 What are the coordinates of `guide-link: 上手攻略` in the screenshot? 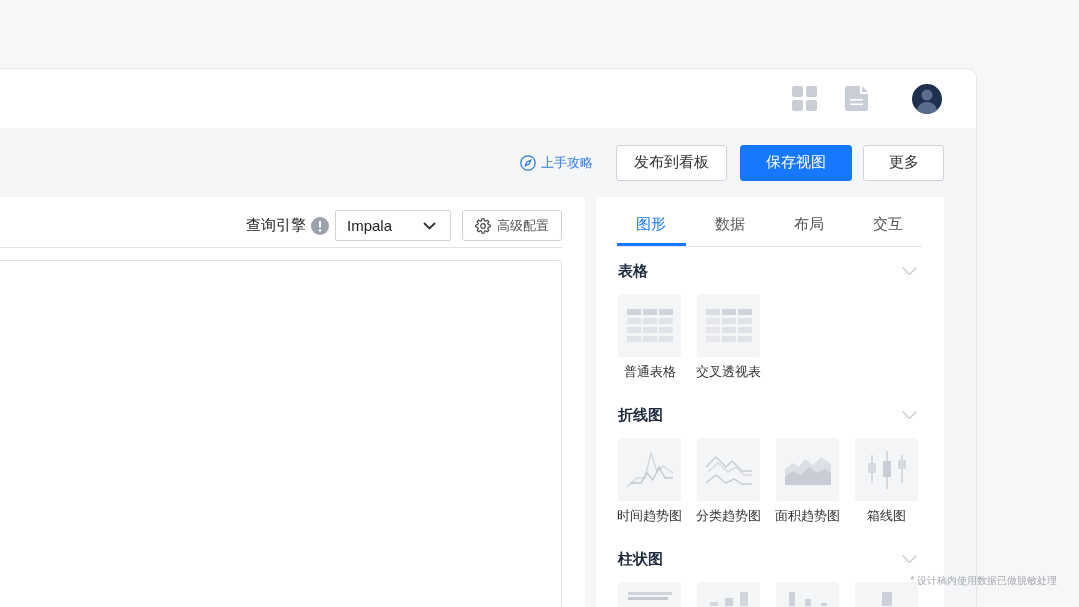 It's located at (556, 162).